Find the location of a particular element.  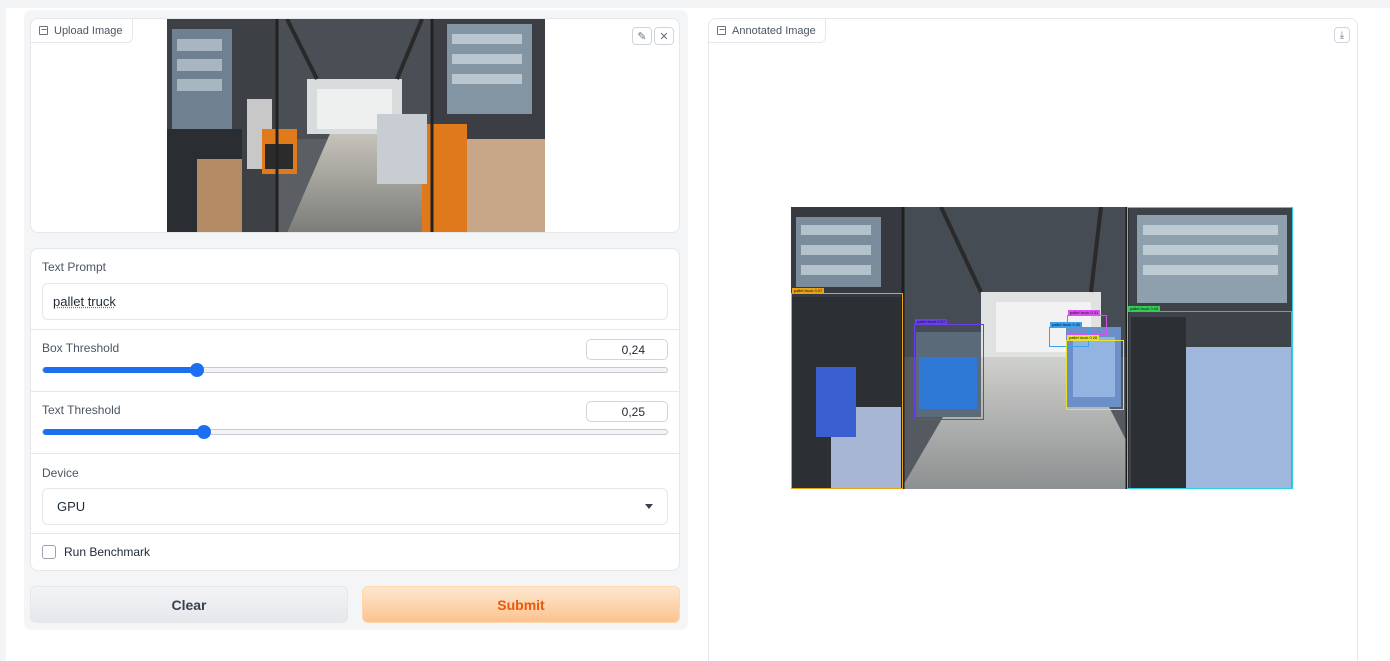

box-threshold-fill is located at coordinates (120, 370).